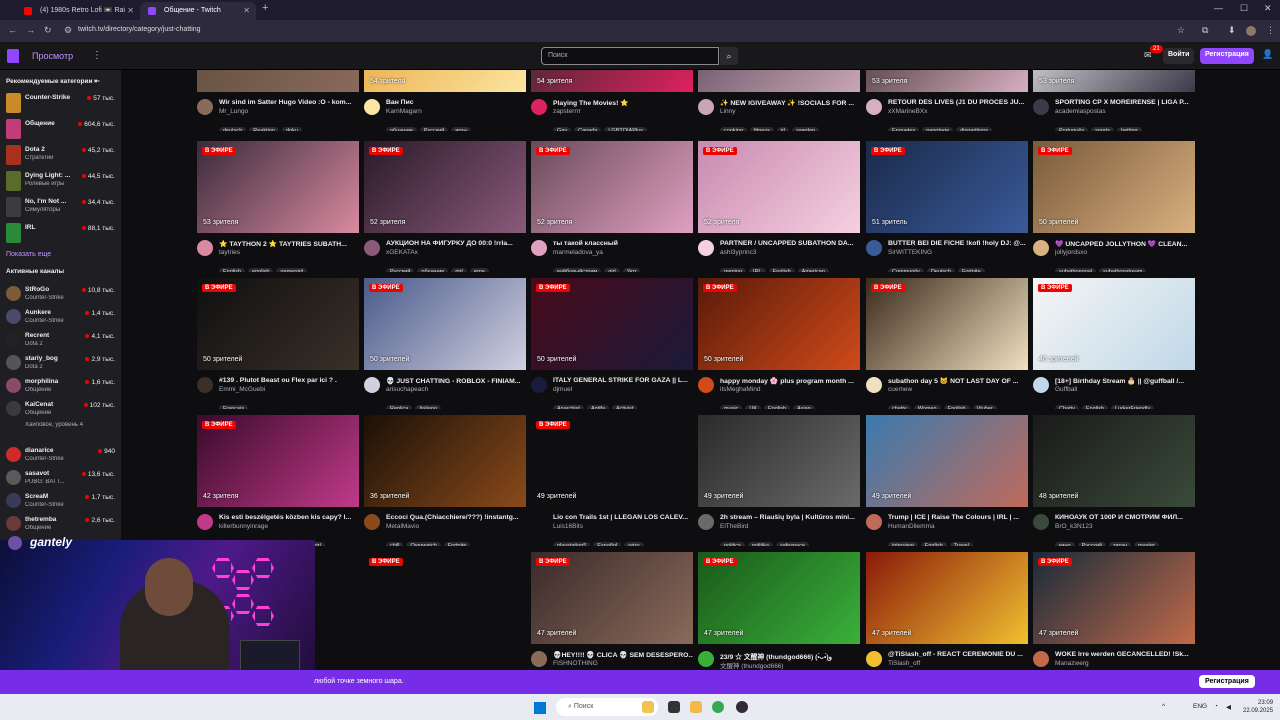 The image size is (1280, 720). I want to click on stream-tag: IRL, so click(757, 270).